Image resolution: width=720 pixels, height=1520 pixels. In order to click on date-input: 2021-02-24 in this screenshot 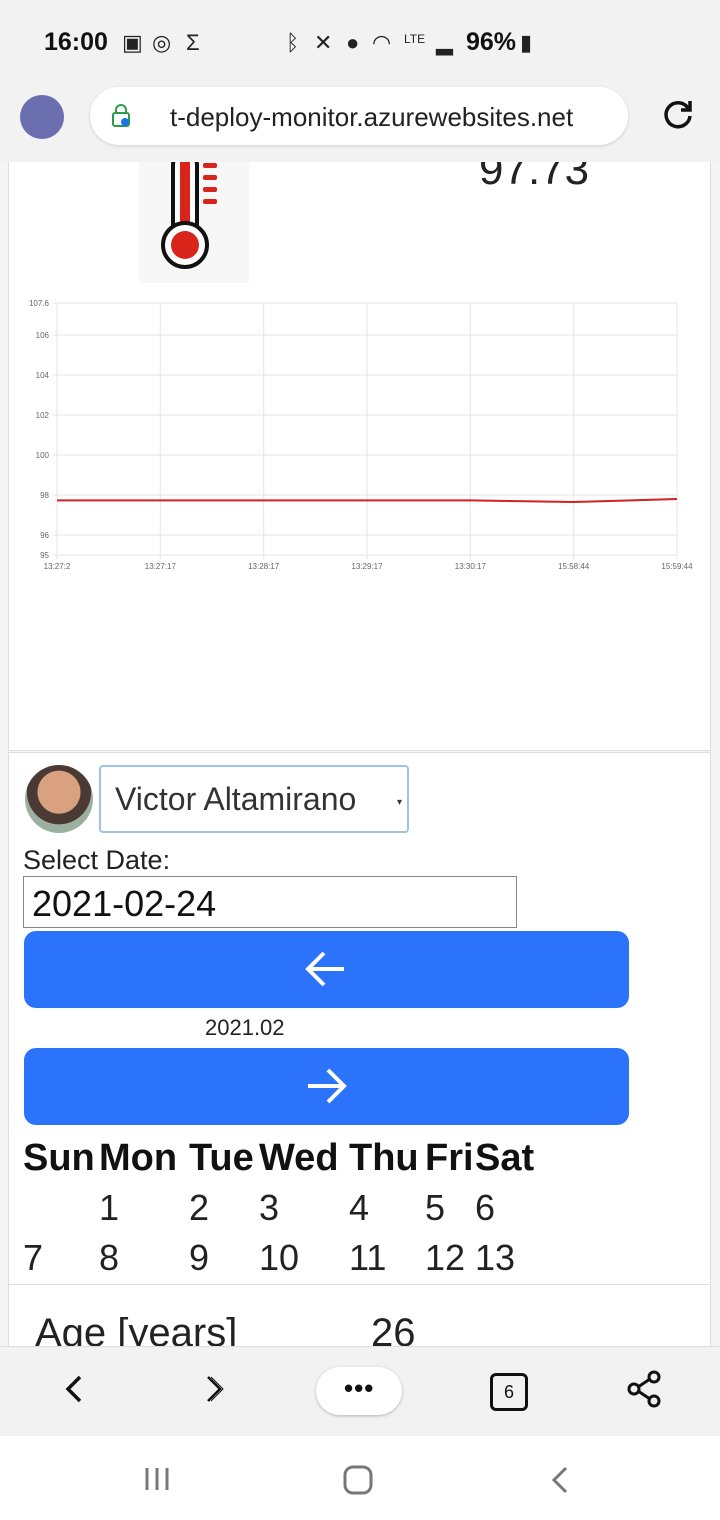, I will do `click(270, 902)`.